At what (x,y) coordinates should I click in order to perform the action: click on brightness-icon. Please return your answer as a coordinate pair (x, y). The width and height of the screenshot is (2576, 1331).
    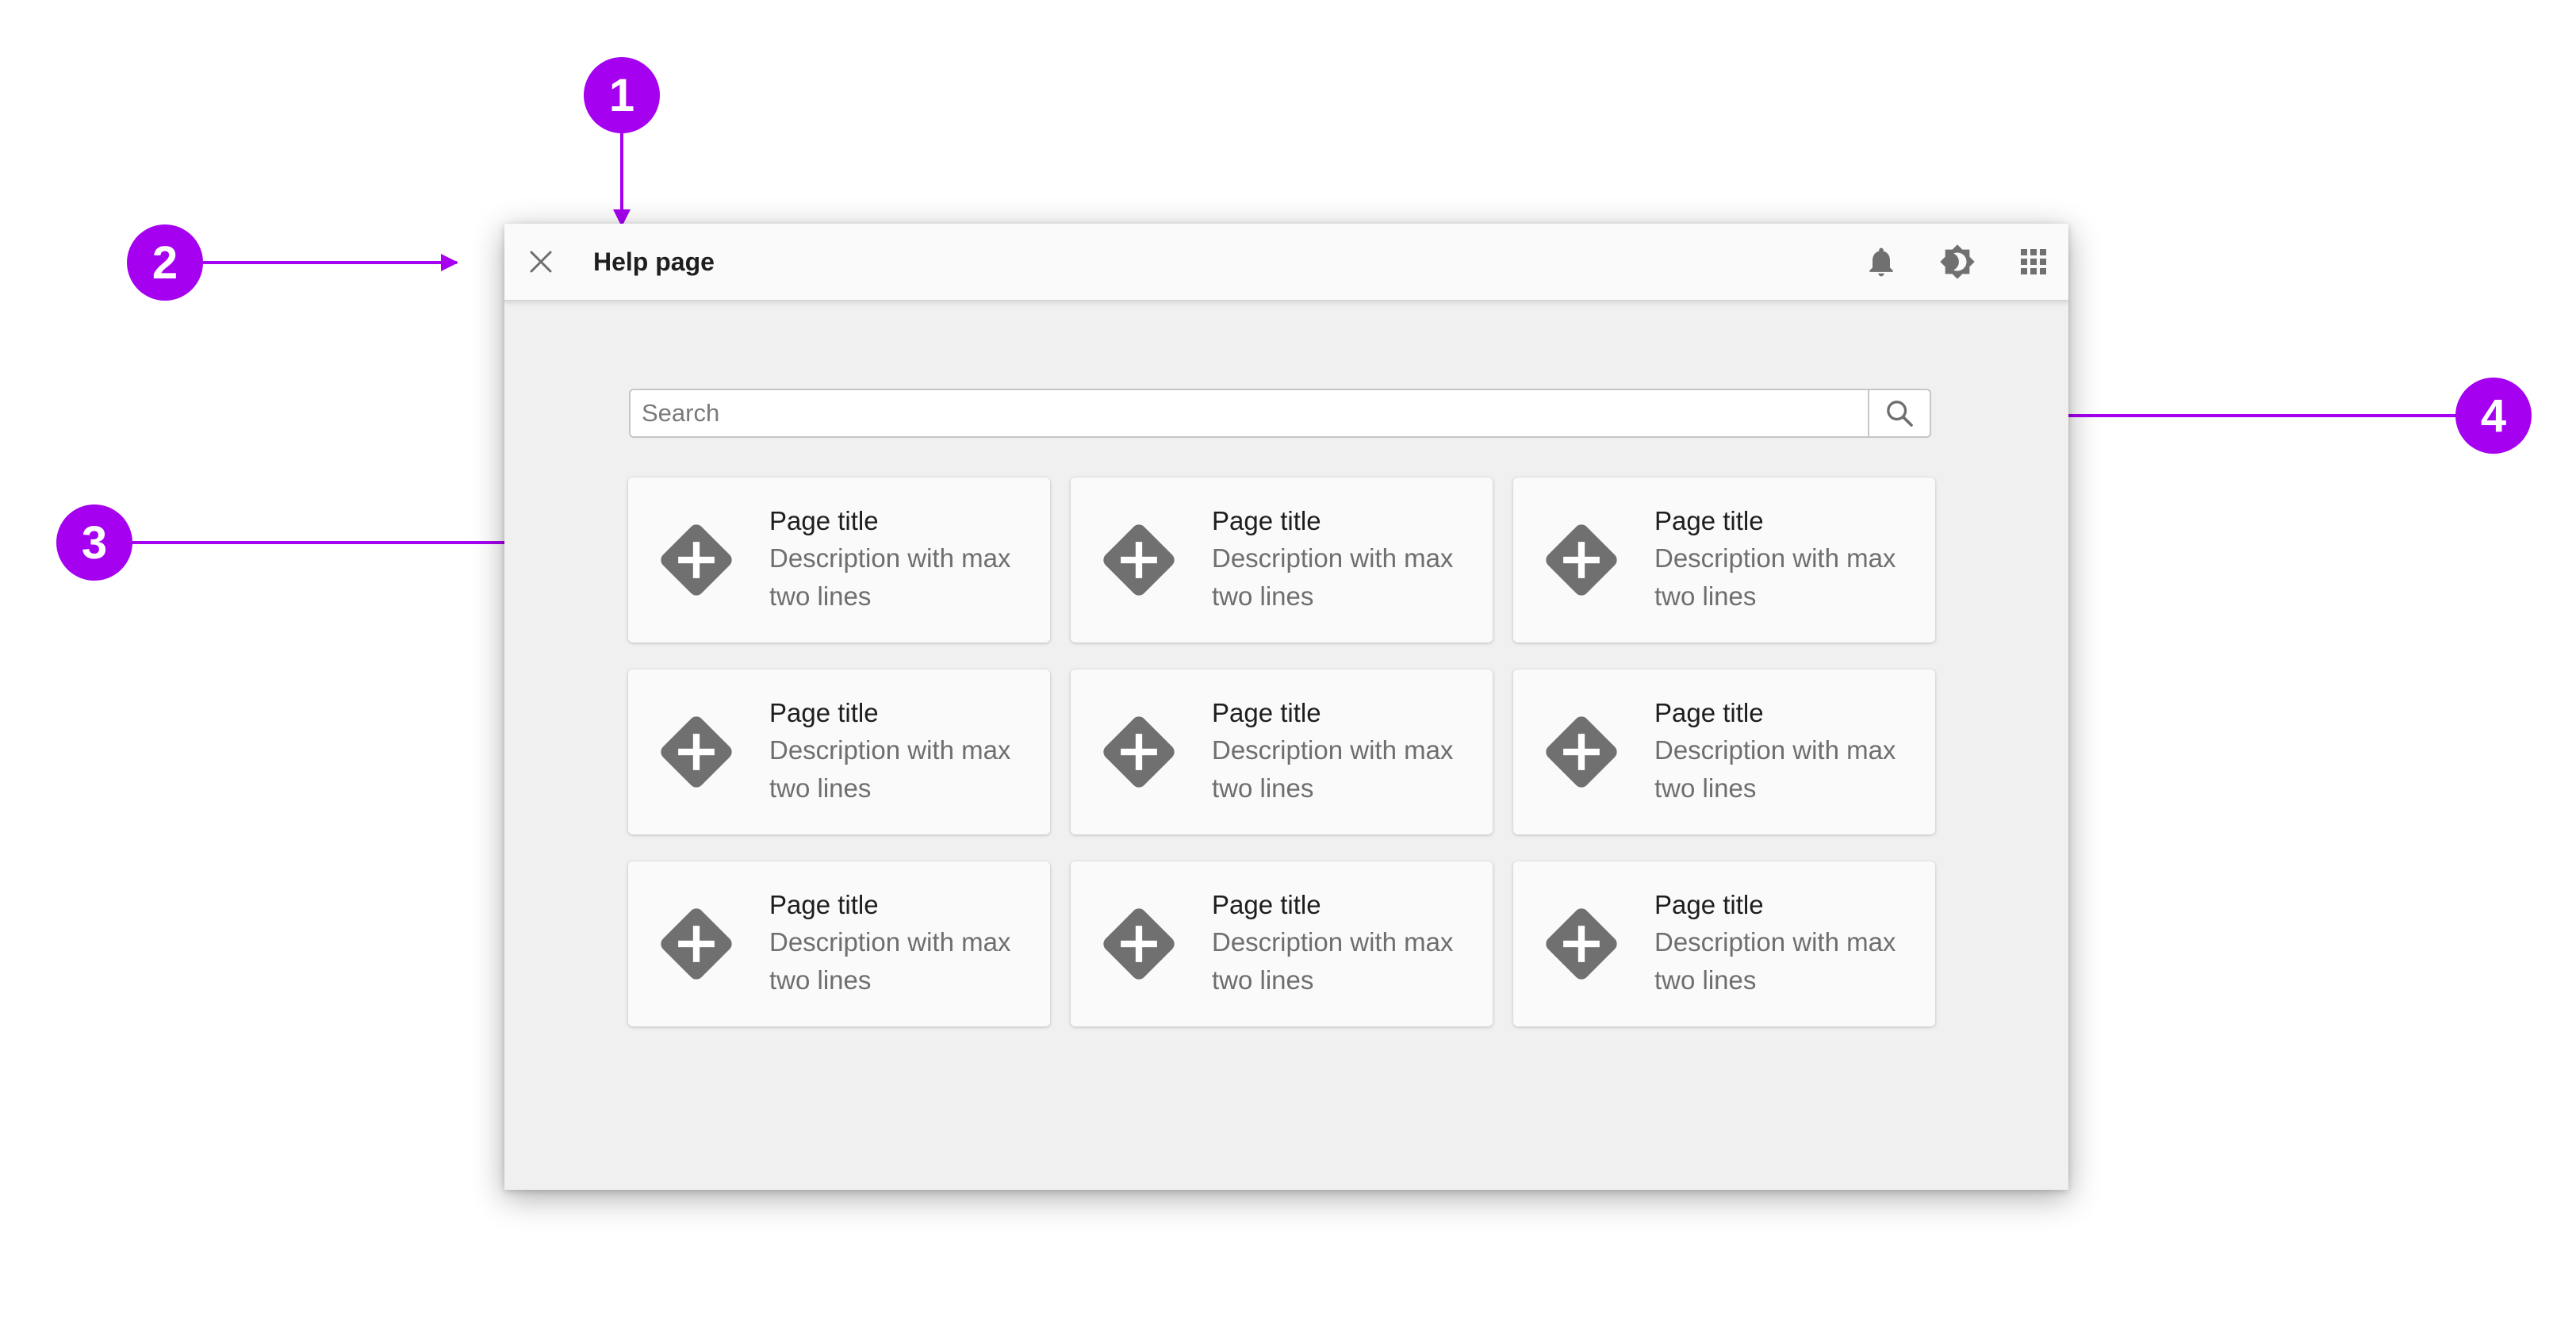
    Looking at the image, I should click on (1957, 261).